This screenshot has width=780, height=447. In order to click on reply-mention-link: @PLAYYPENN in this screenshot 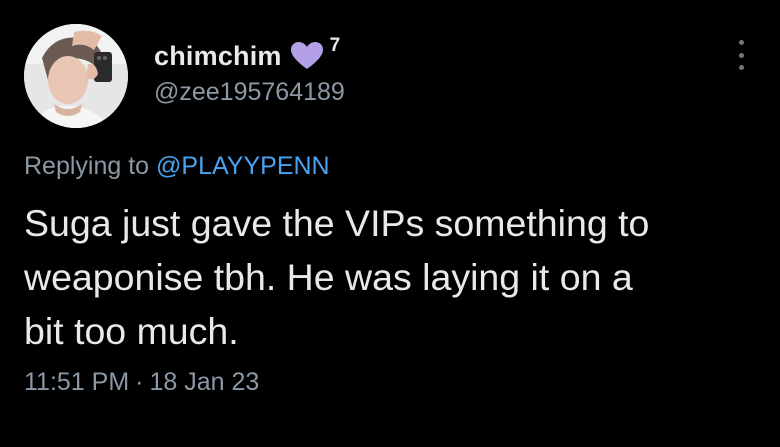, I will do `click(243, 166)`.